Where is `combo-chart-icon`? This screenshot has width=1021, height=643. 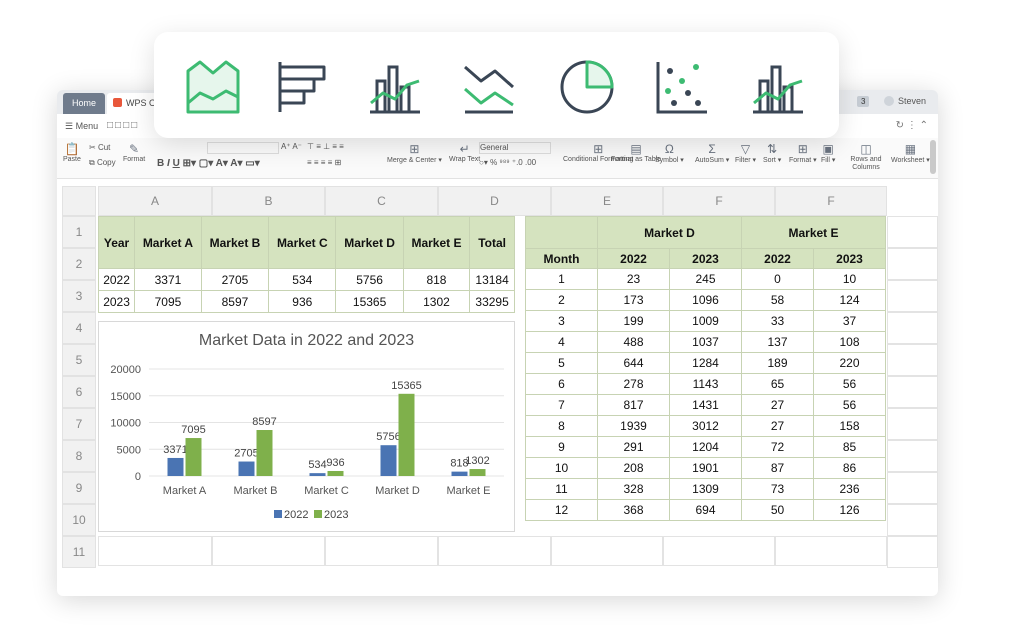 combo-chart-icon is located at coordinates (778, 87).